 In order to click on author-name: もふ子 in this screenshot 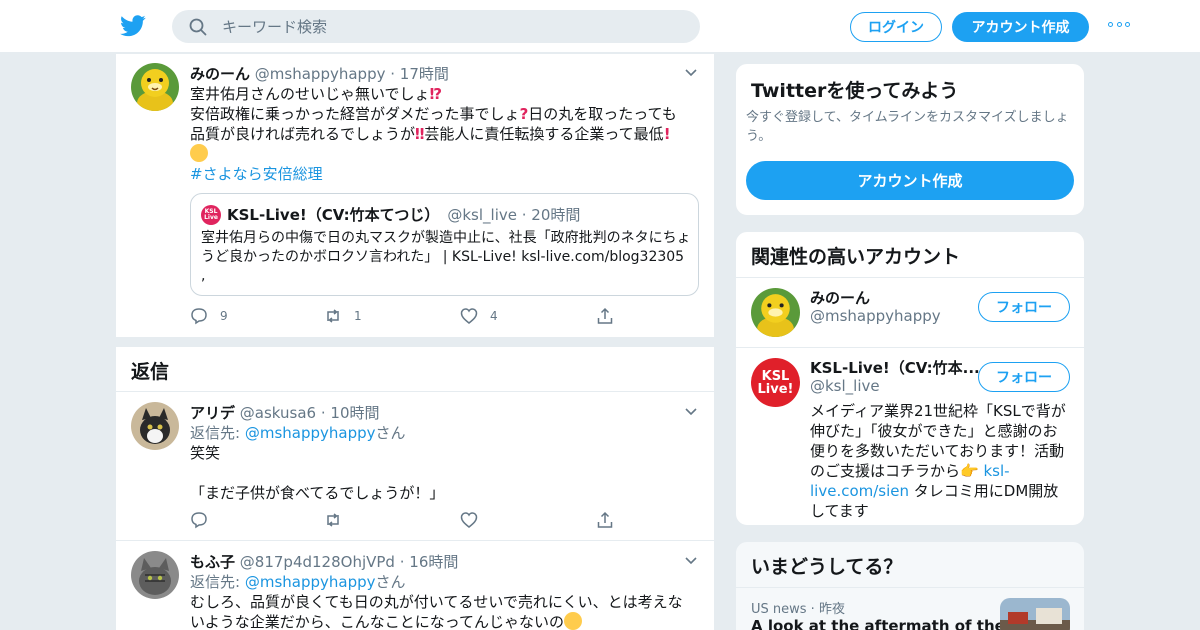, I will do `click(212, 562)`.